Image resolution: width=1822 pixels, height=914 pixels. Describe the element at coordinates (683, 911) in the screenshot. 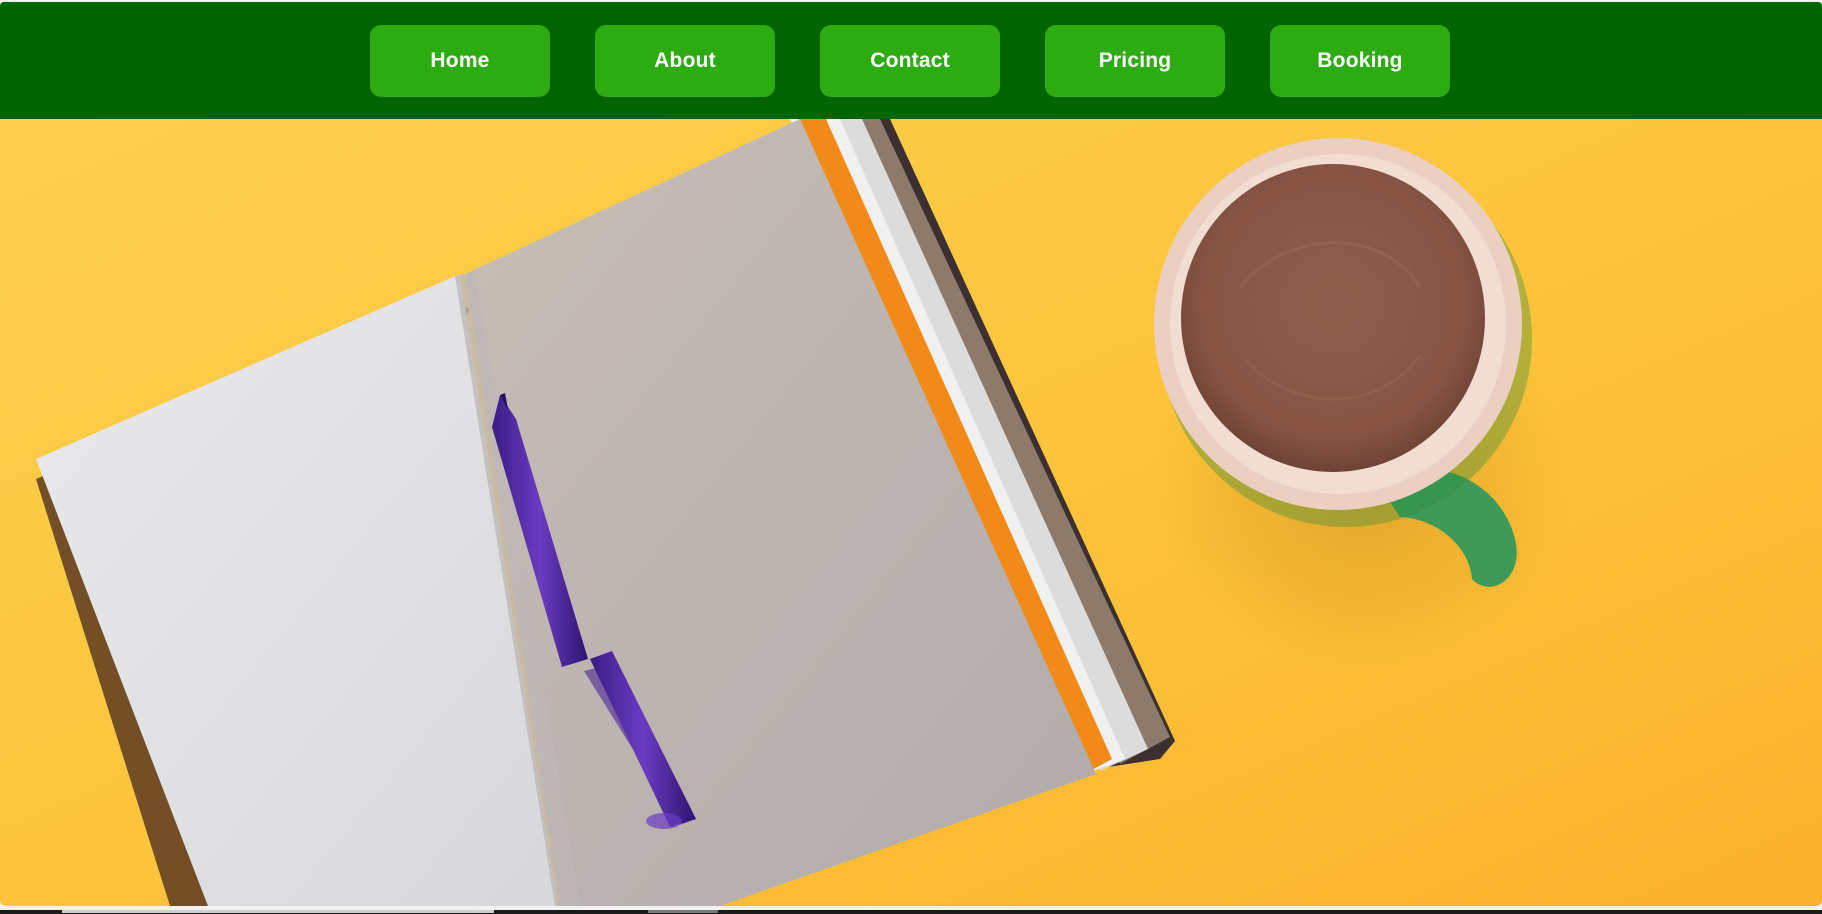

I see `bottom-strip-mark` at that location.